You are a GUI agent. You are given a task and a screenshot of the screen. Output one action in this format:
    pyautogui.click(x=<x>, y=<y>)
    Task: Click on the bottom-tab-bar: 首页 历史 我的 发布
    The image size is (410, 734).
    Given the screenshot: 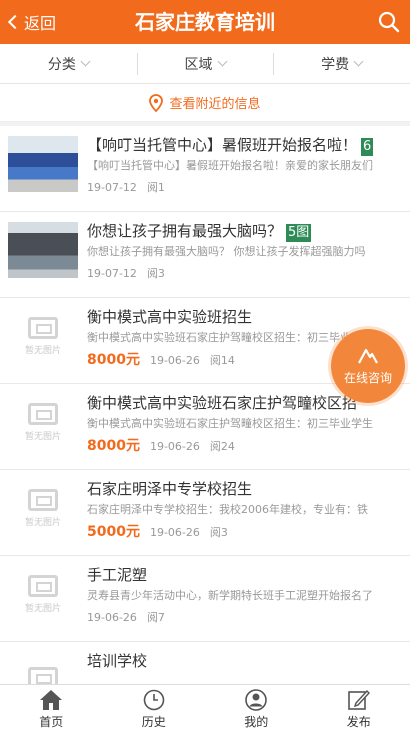 What is the action you would take?
    pyautogui.click(x=205, y=709)
    